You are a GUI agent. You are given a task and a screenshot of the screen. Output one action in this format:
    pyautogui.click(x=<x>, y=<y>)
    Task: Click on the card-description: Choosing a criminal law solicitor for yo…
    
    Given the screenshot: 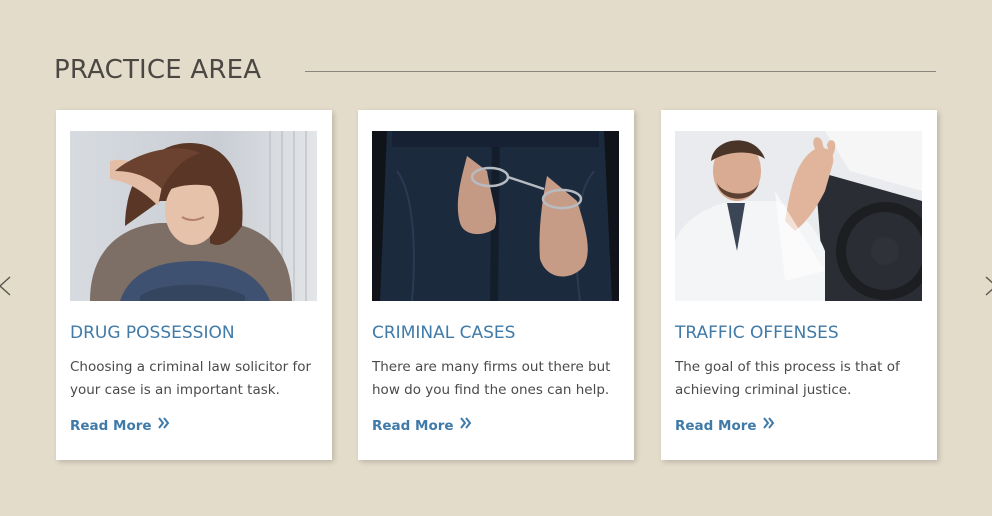 What is the action you would take?
    pyautogui.click(x=191, y=378)
    